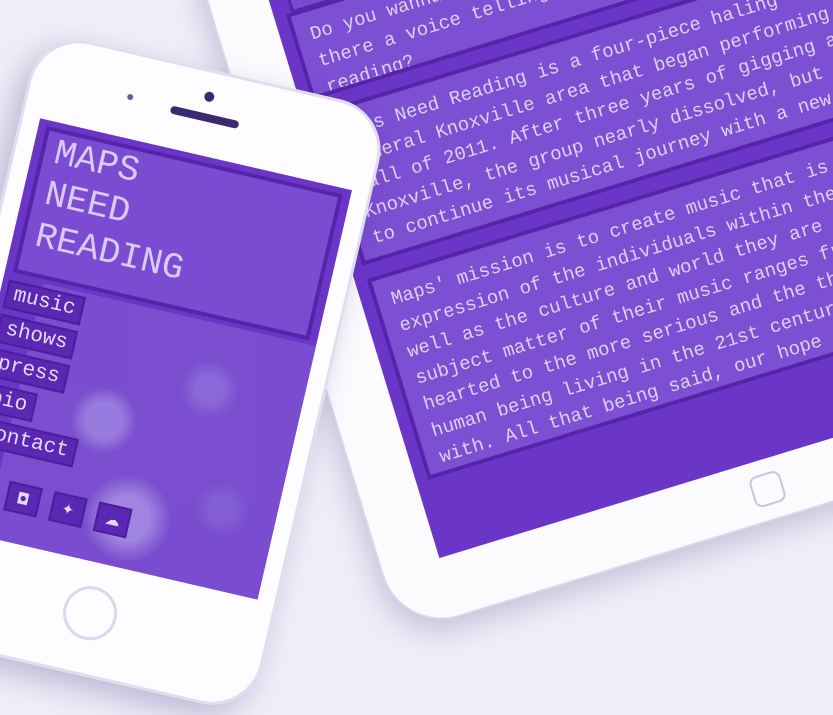 The height and width of the screenshot is (715, 833). What do you see at coordinates (19, 402) in the screenshot?
I see `nav-bio: bio` at bounding box center [19, 402].